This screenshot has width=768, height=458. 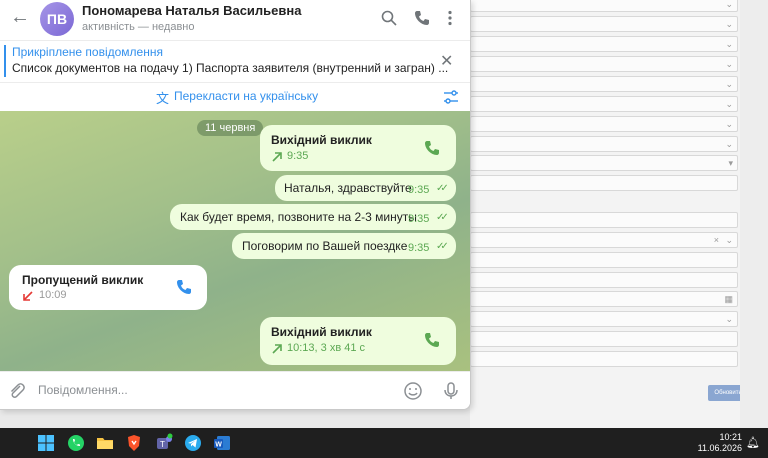 What do you see at coordinates (326, 348) in the screenshot?
I see `call-meta: 10:13, 3 хв 41 с` at bounding box center [326, 348].